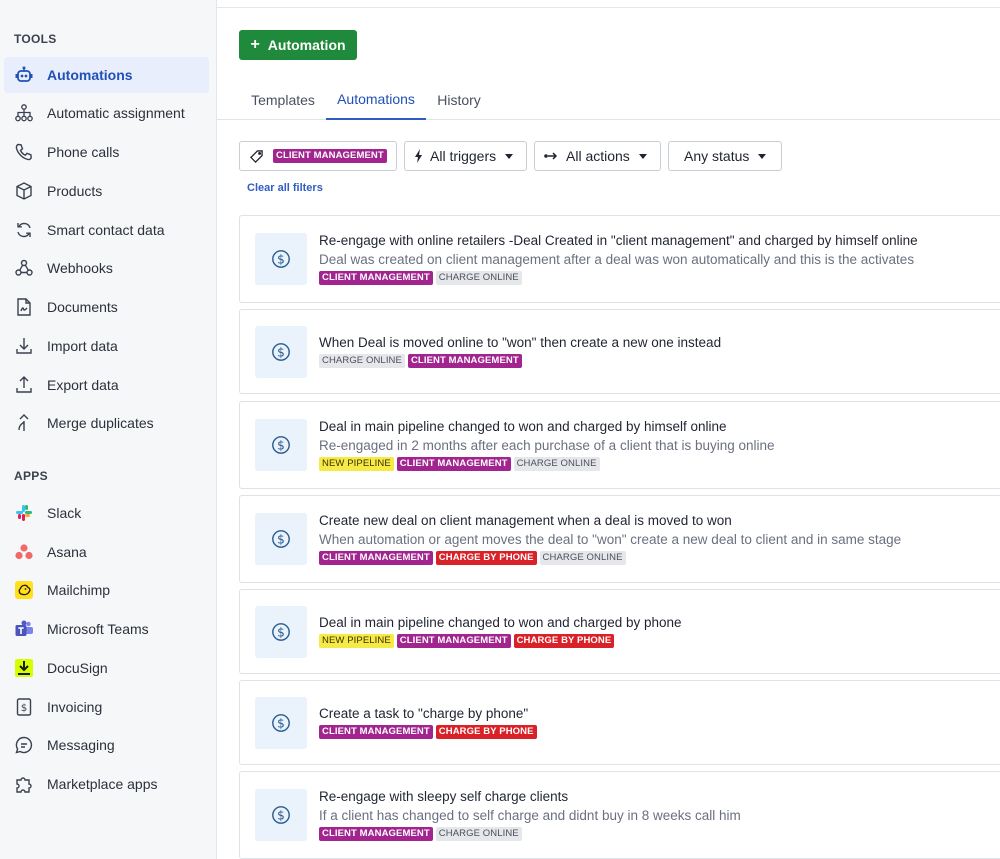 The width and height of the screenshot is (1000, 859). What do you see at coordinates (608, 7) in the screenshot?
I see `top-divider` at bounding box center [608, 7].